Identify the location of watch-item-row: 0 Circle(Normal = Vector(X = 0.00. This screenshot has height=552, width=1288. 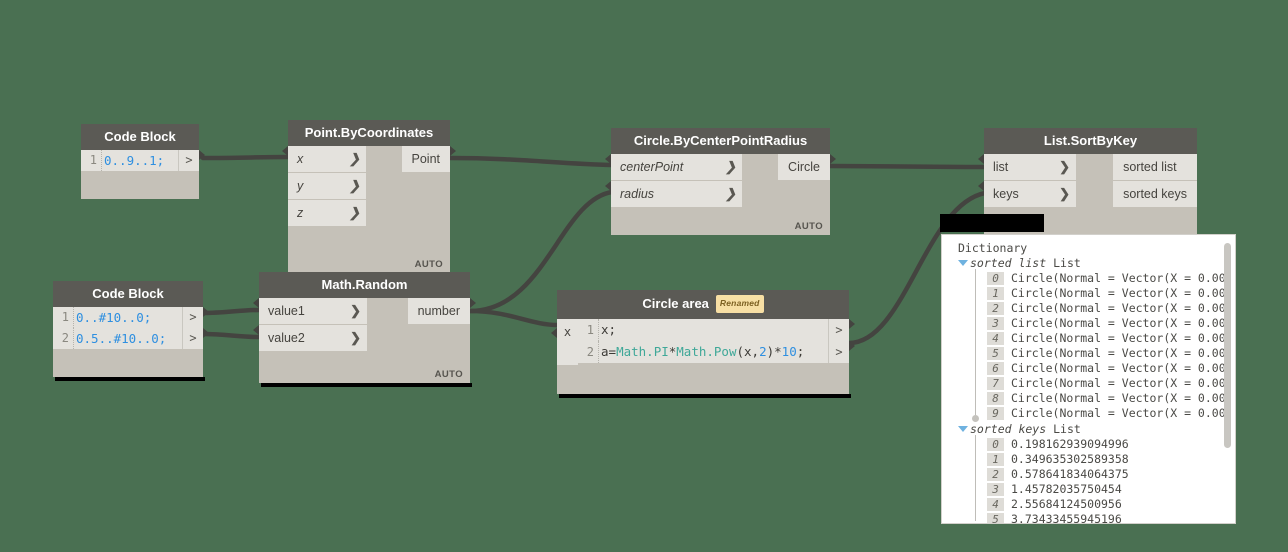
(1105, 278).